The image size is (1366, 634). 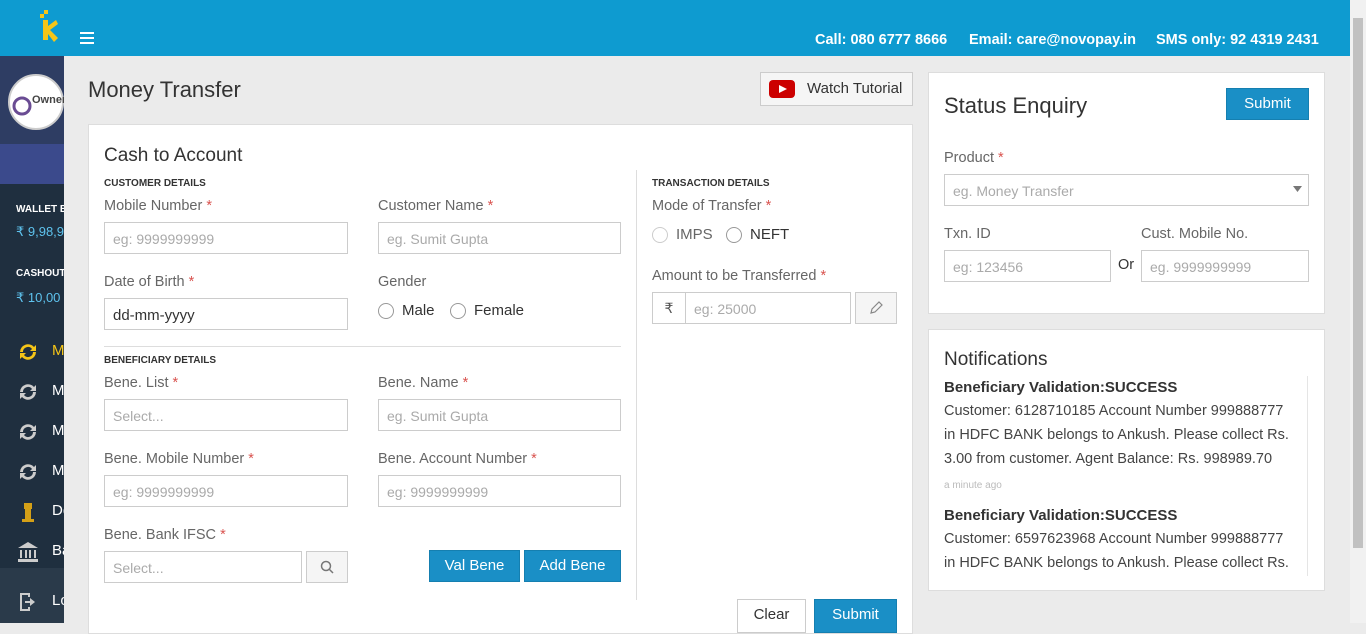 What do you see at coordinates (1358, 283) in the screenshot?
I see `scrollbar-thumb` at bounding box center [1358, 283].